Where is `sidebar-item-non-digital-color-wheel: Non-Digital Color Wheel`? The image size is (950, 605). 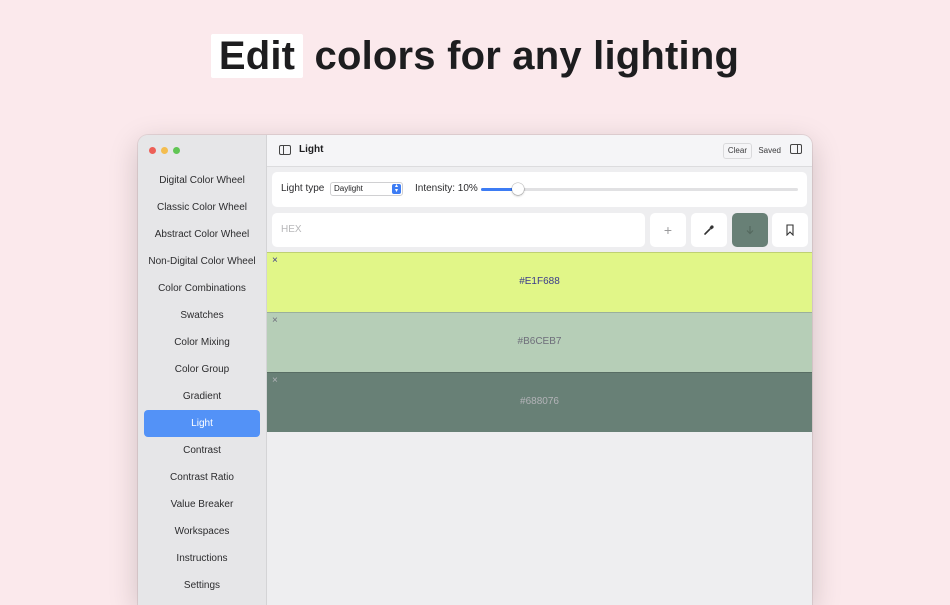
sidebar-item-non-digital-color-wheel: Non-Digital Color Wheel is located at coordinates (202, 261).